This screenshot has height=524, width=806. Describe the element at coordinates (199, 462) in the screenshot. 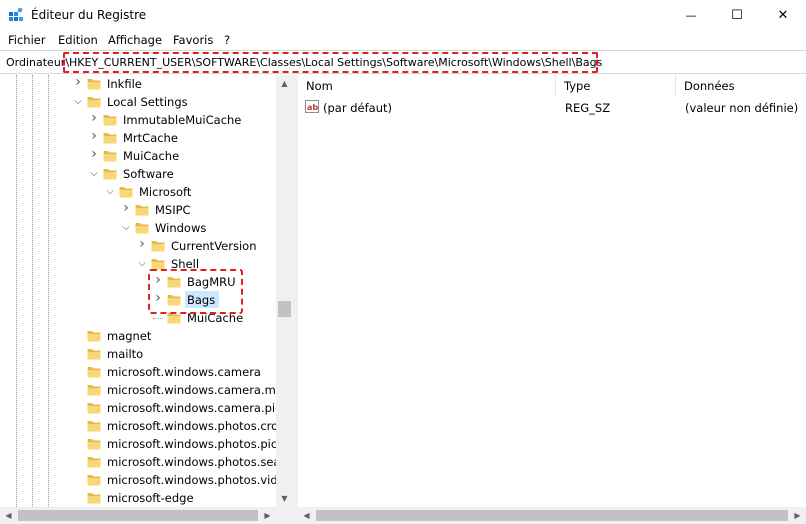

I see `tree-node-label: microsoft.windows.photos.searc` at that location.